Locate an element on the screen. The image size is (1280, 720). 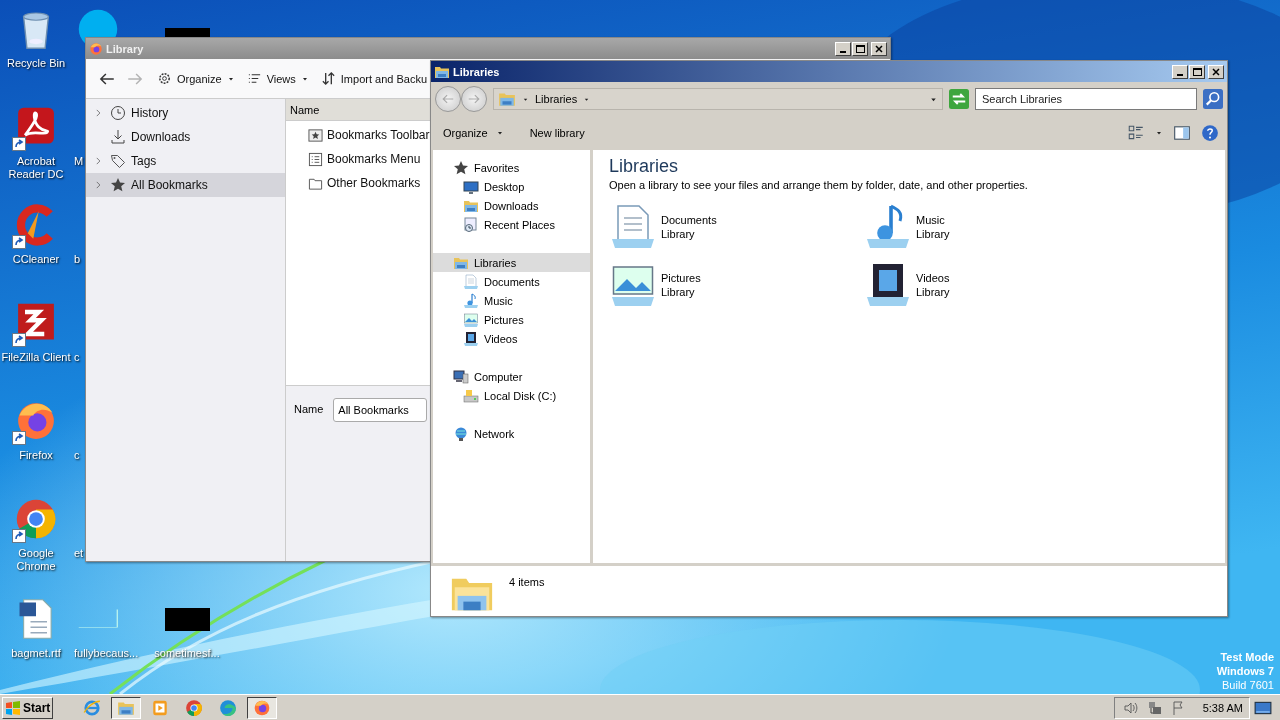
library-item: Music Library is located at coordinates (991, 227).